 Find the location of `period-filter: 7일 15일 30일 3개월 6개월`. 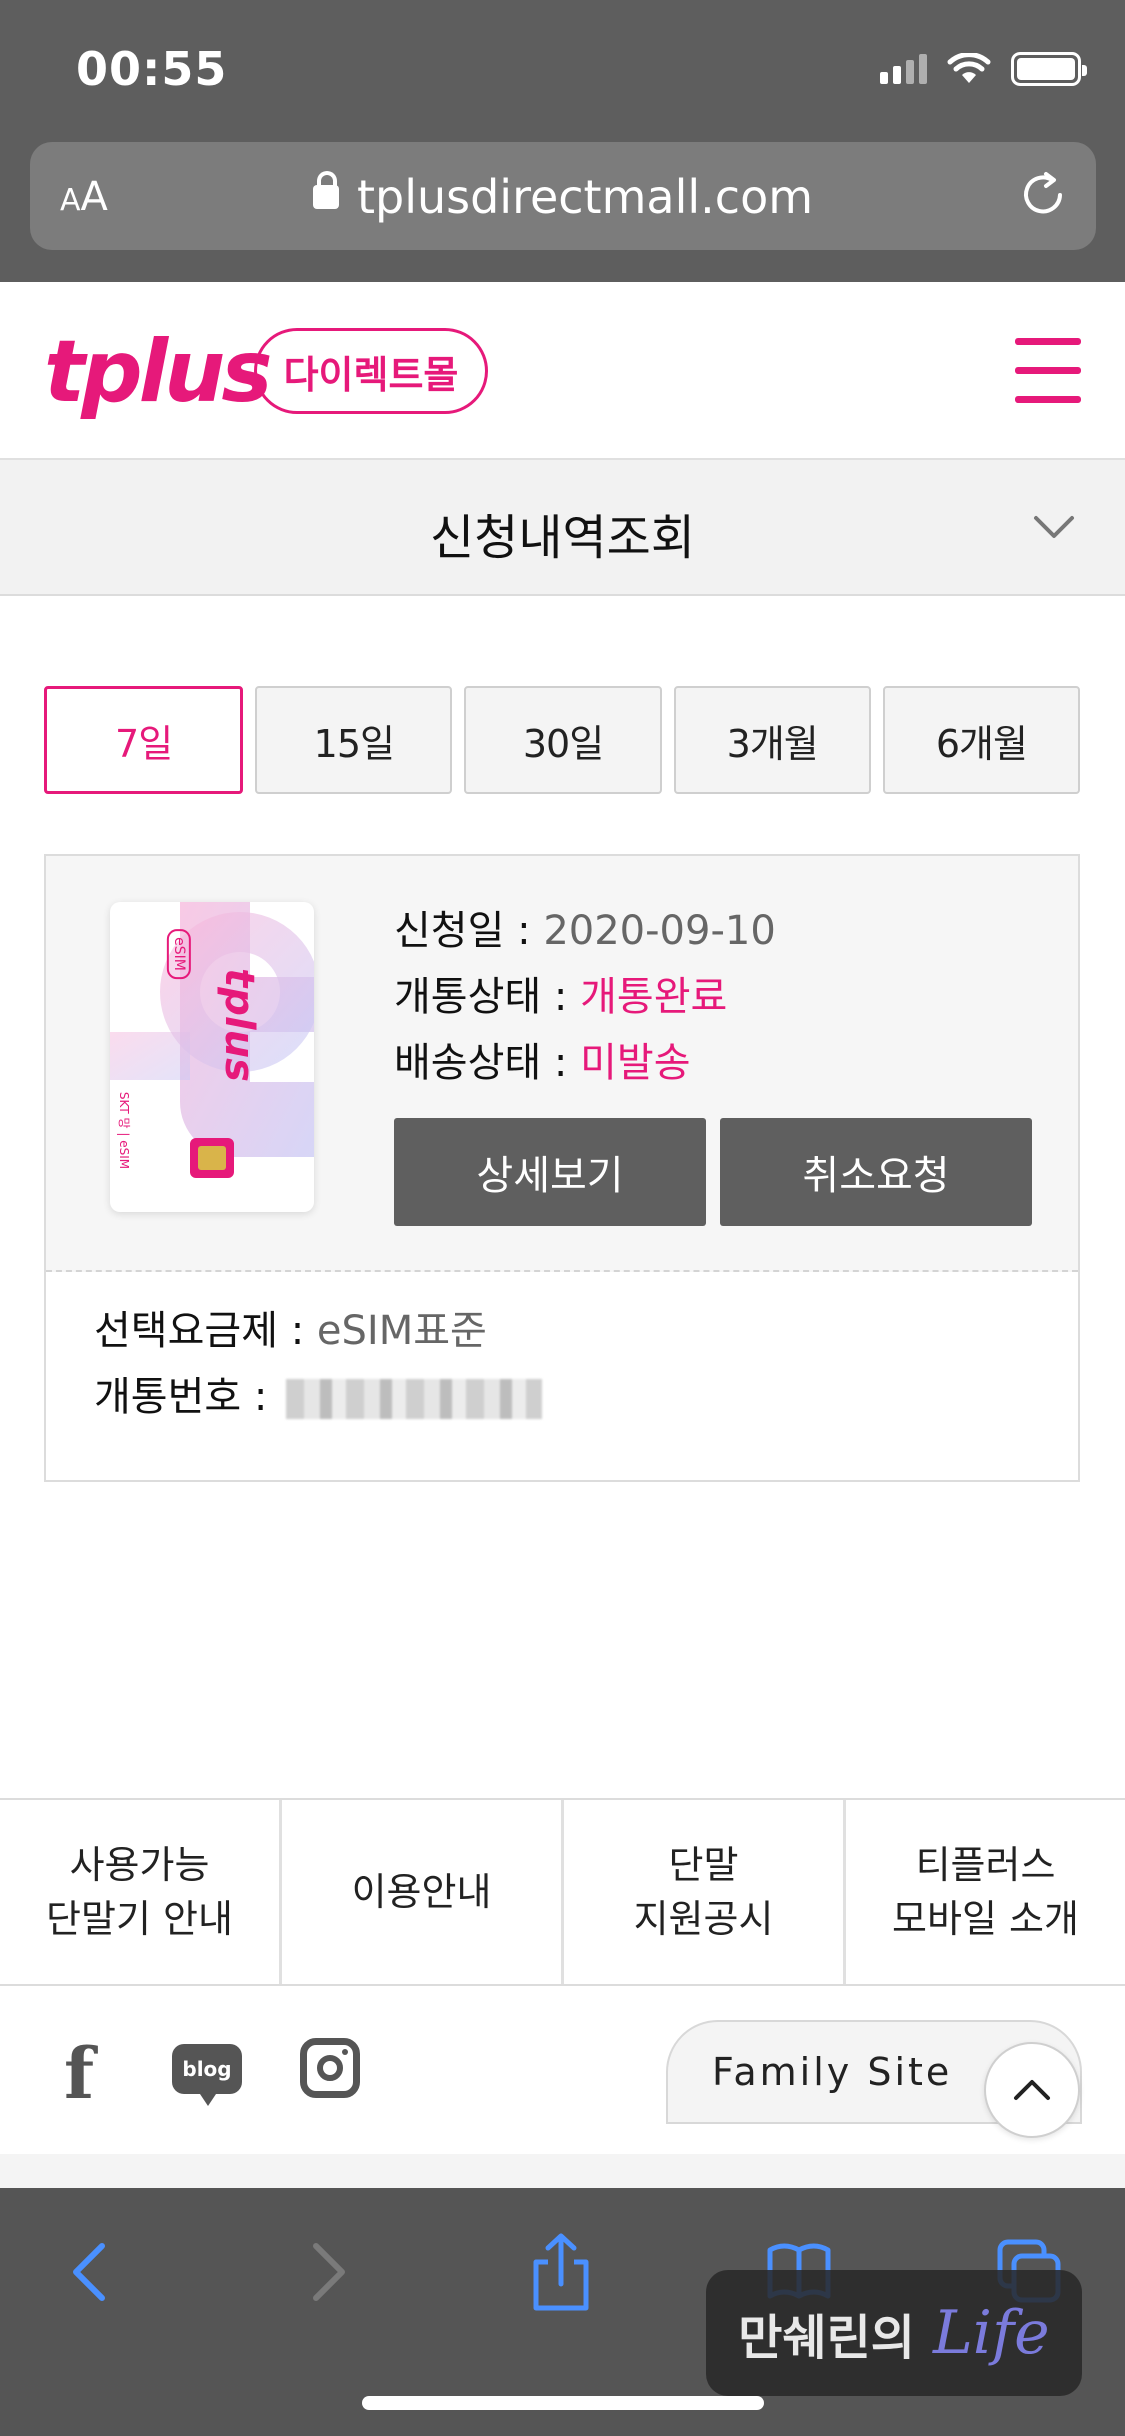

period-filter: 7일 15일 30일 3개월 6개월 is located at coordinates (562, 741).